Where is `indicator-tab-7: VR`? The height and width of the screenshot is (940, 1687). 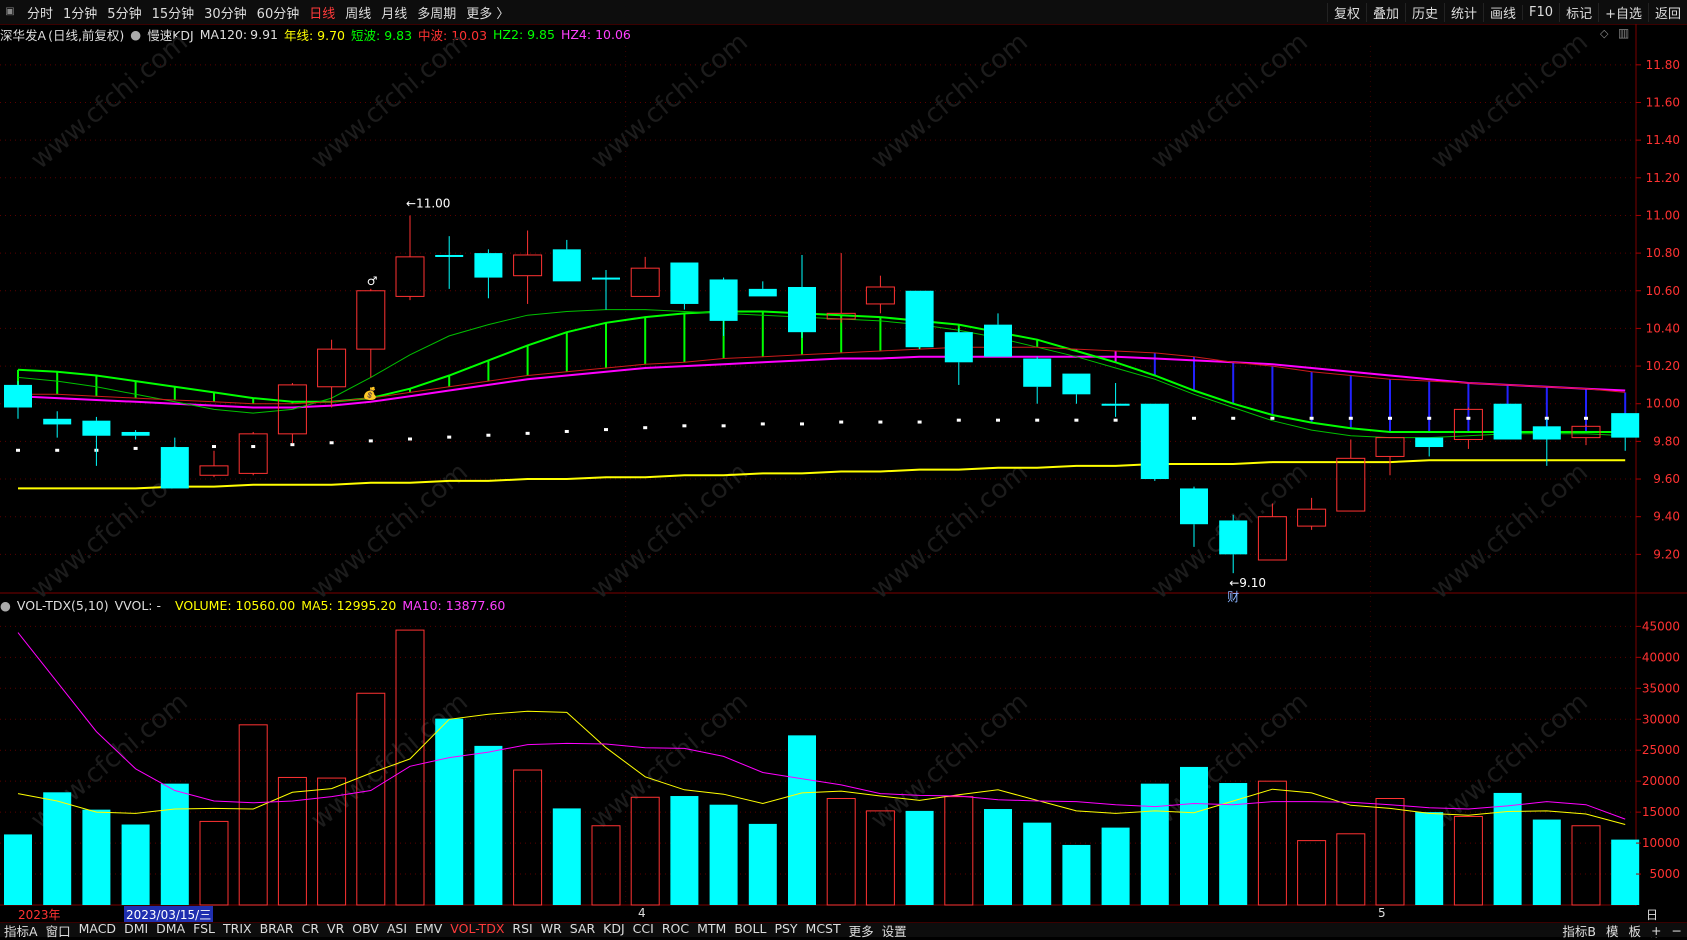
indicator-tab-7: VR is located at coordinates (335, 930).